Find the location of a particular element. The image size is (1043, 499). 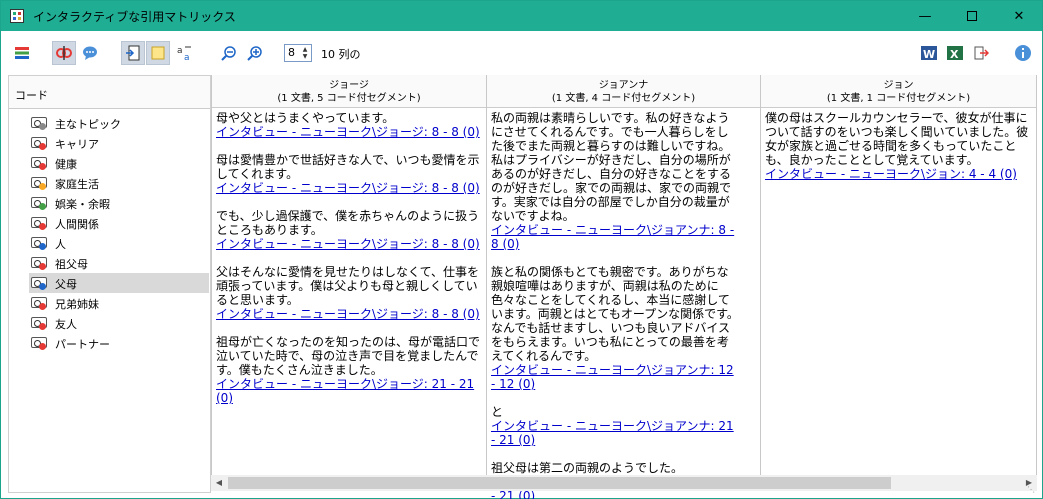

segment-source-link: インタビュー - ニューヨーク\ジョアンナ: 21 - 21 (0) is located at coordinates (615, 433).